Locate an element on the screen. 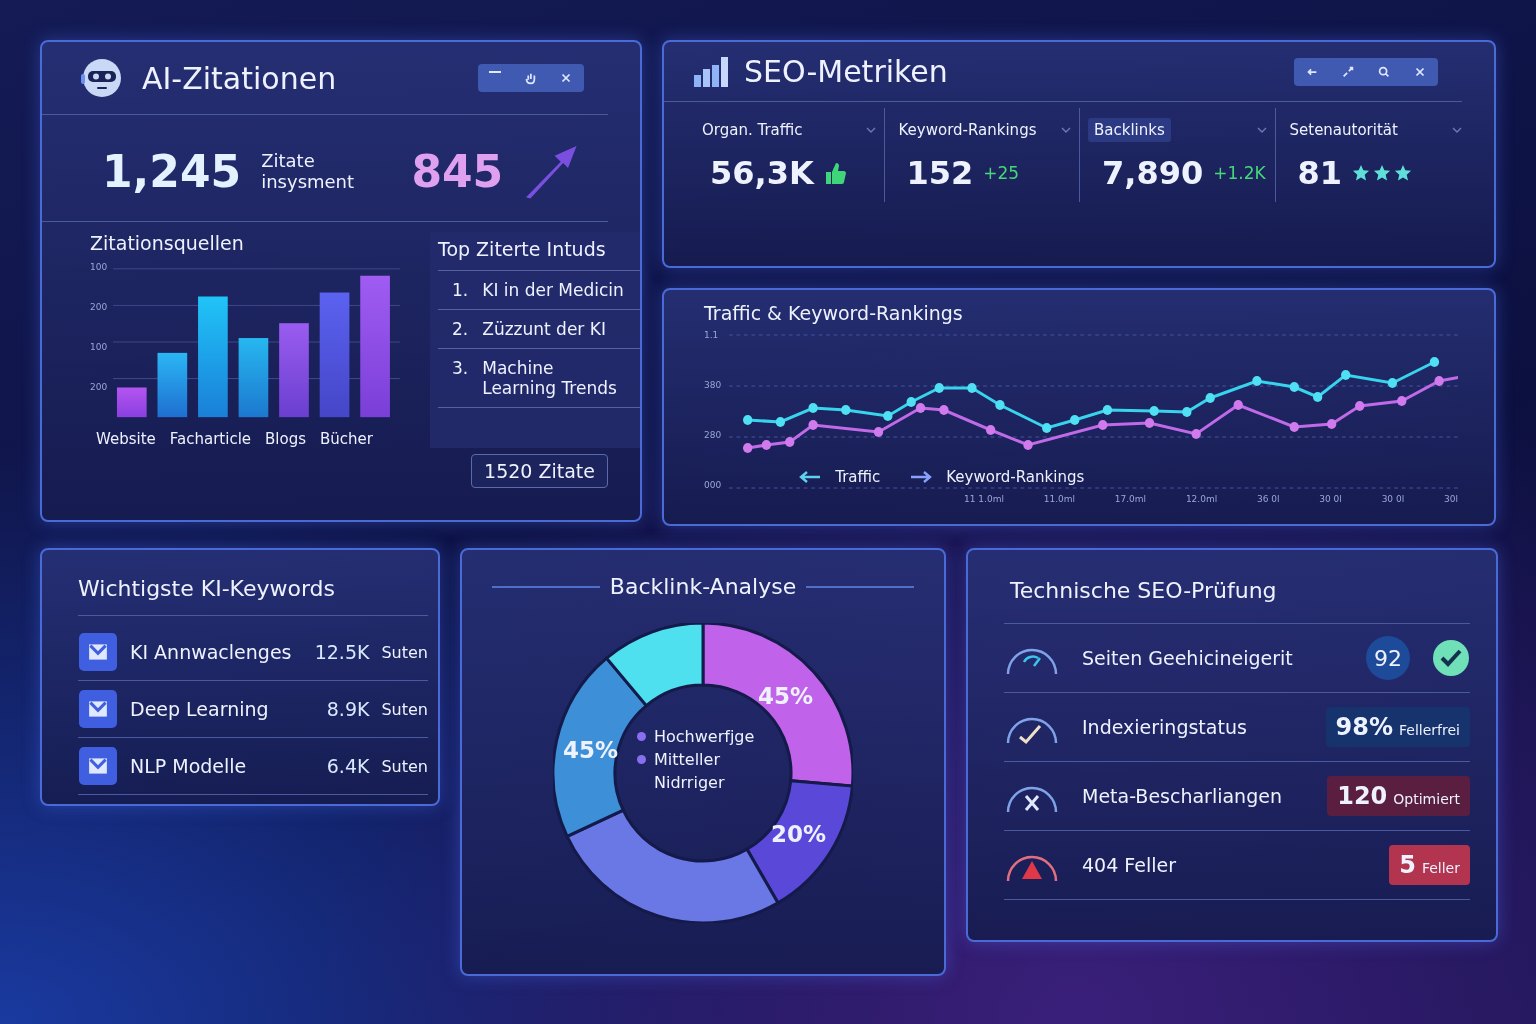  axis-label: 11 1.0ml is located at coordinates (984, 499).